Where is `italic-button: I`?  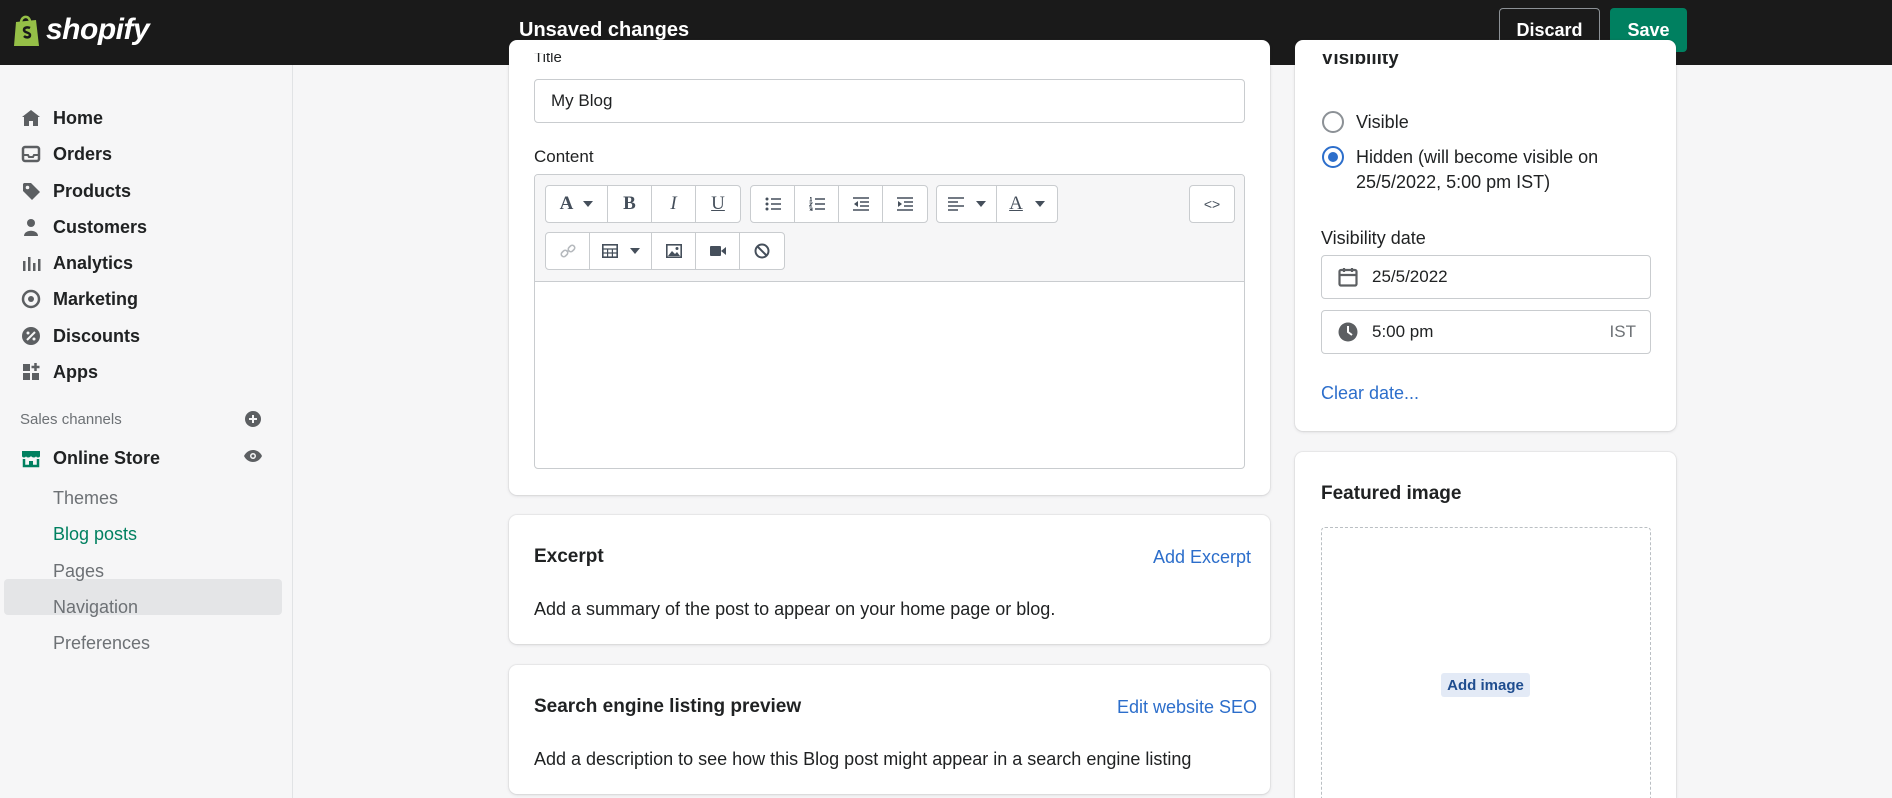
italic-button: I is located at coordinates (674, 204).